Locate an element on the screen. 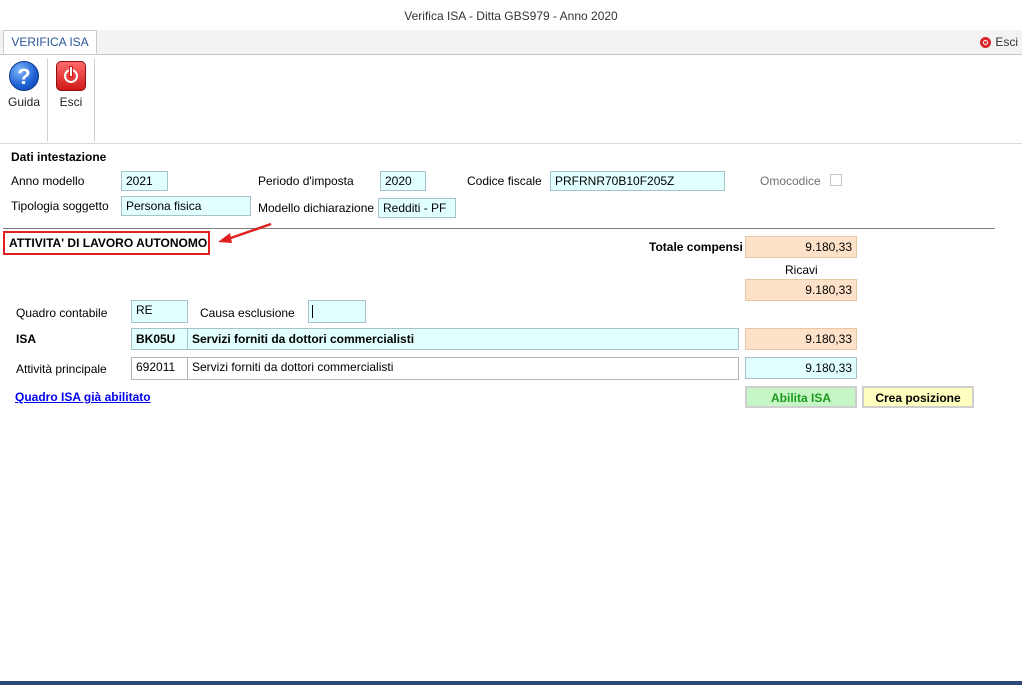 The height and width of the screenshot is (685, 1022). arrow-annotation-icon is located at coordinates (245, 232).